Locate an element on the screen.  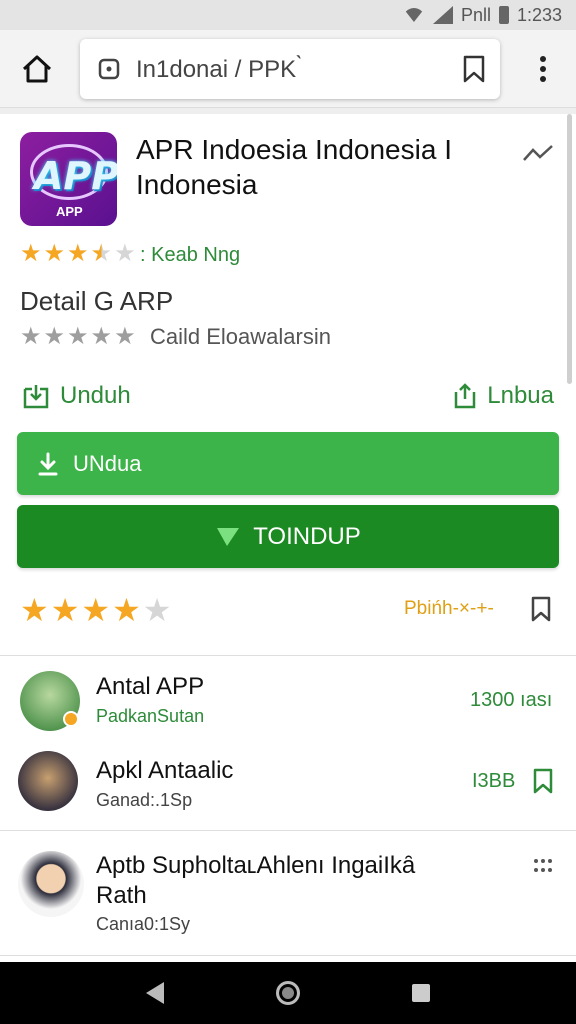
rating-right-text: Pbińh-×-+- is located at coordinates (449, 608).